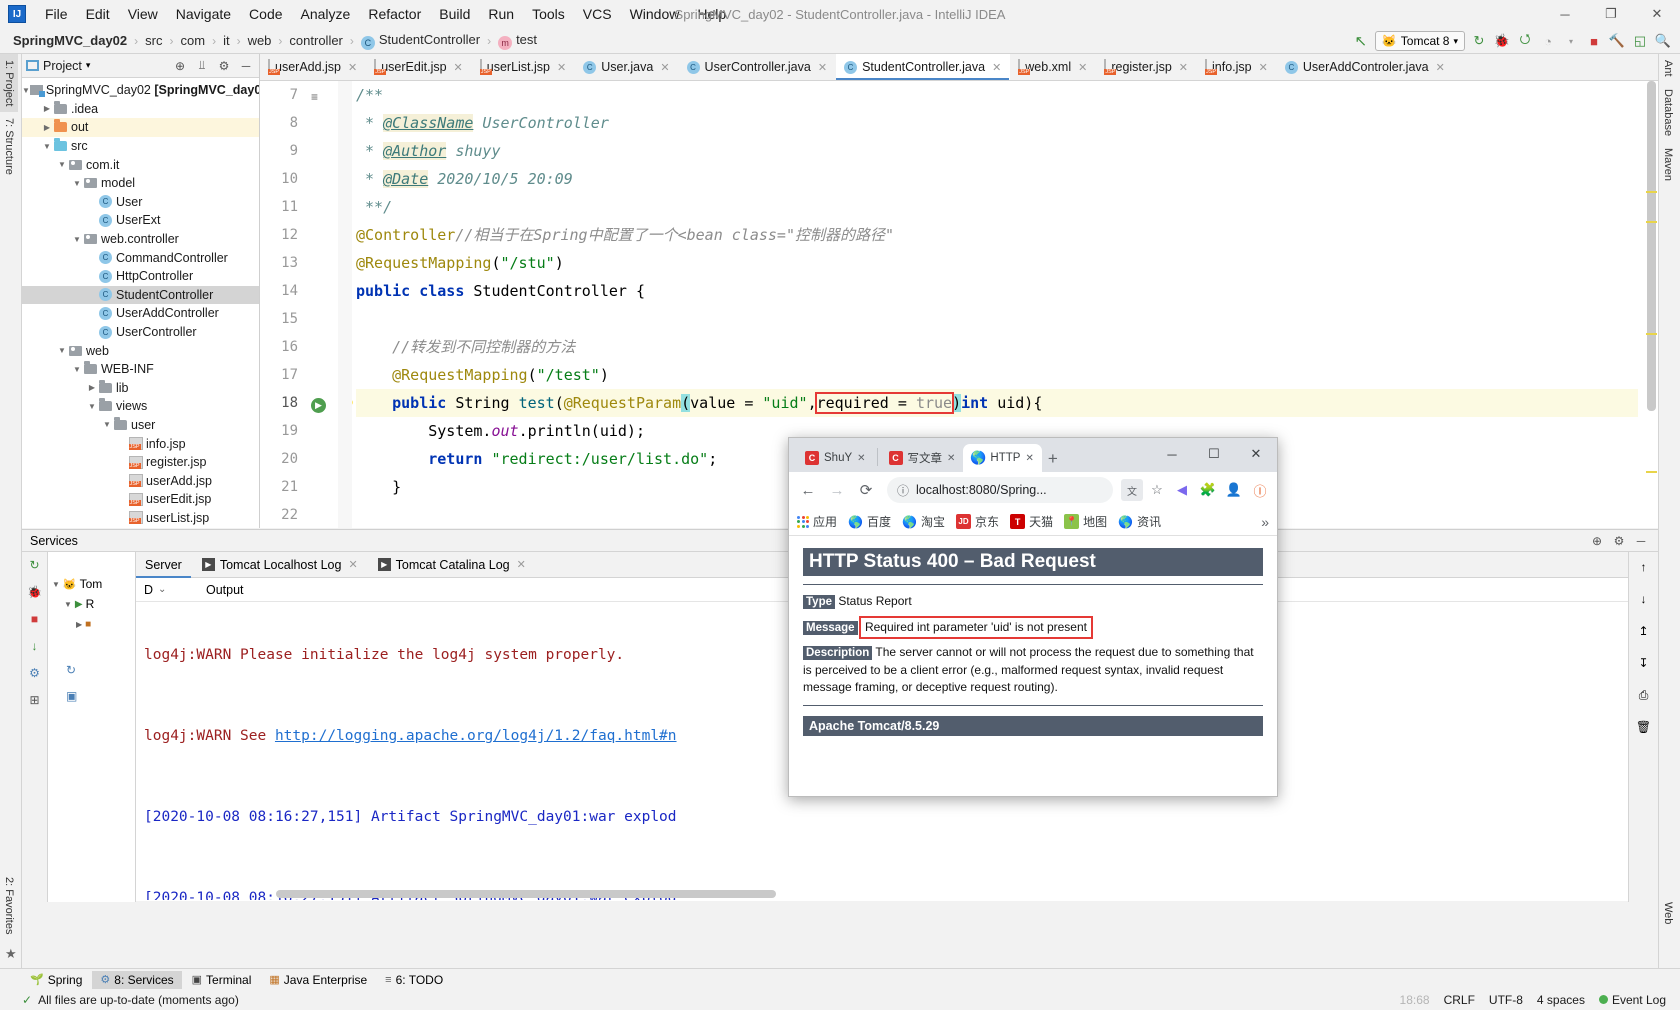  Describe the element at coordinates (1644, 631) in the screenshot. I see `soft-wrap-icon: ↥` at that location.